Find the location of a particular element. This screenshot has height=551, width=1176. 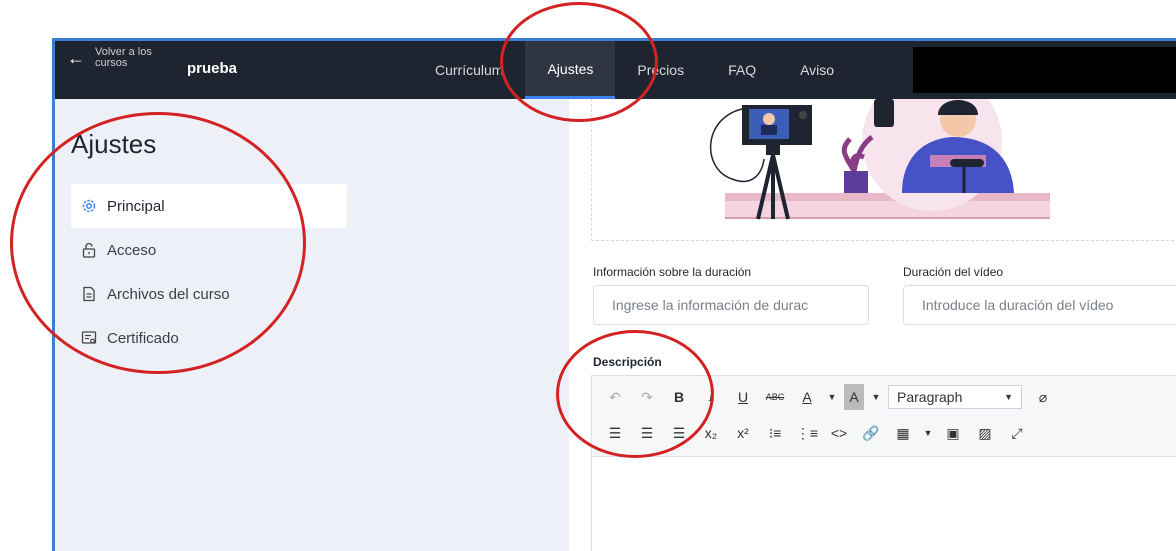

file-icon is located at coordinates (89, 294).